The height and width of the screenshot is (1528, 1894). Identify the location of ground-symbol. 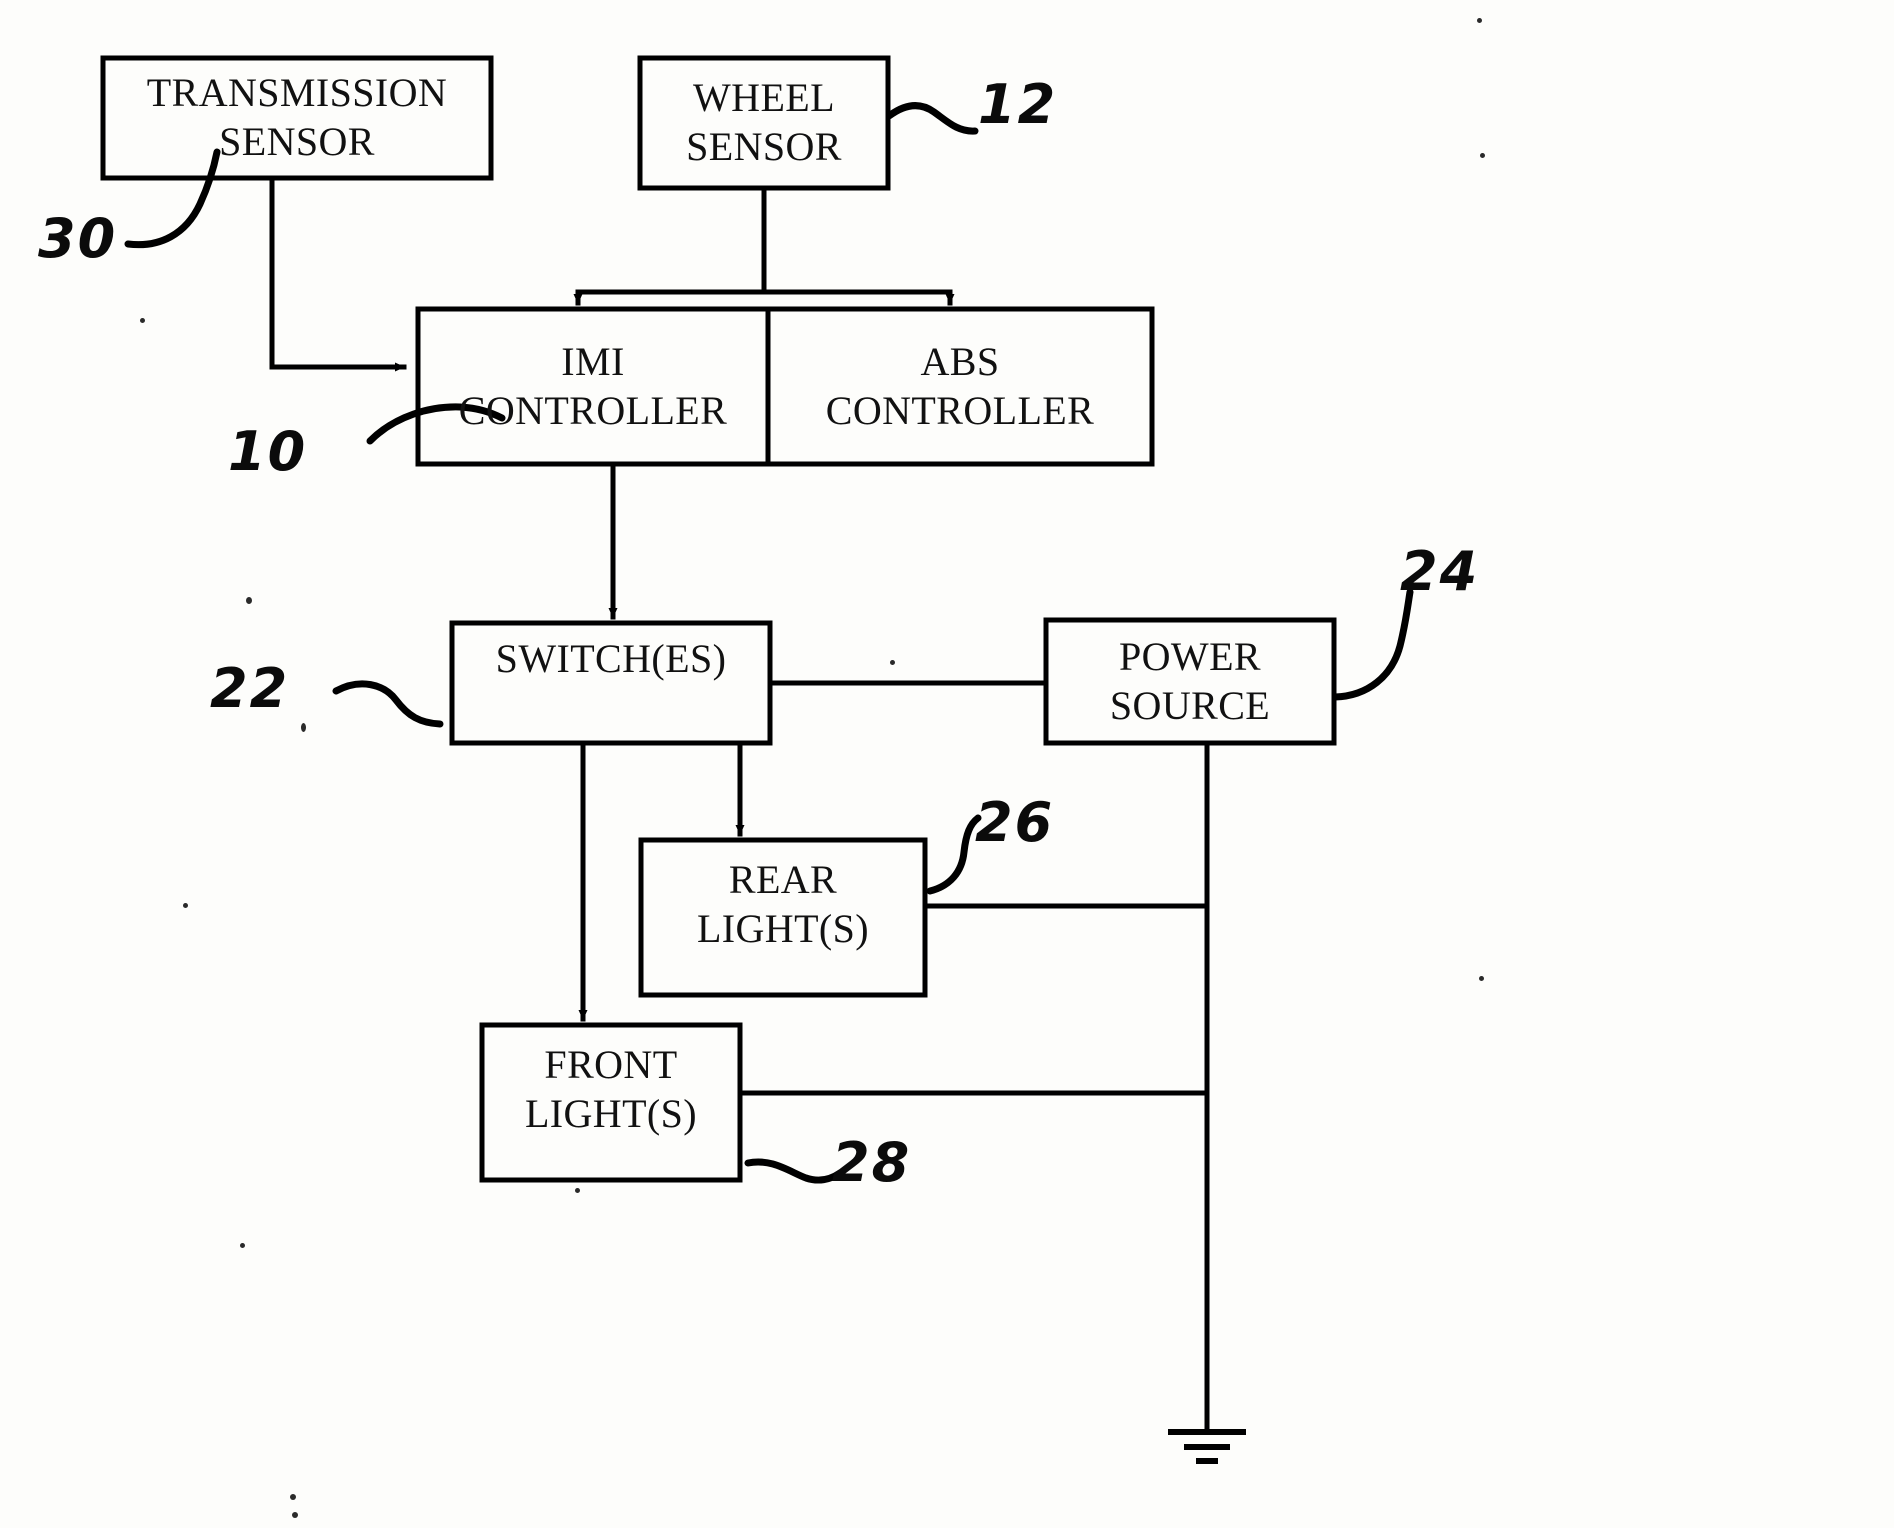
(1207, 1446).